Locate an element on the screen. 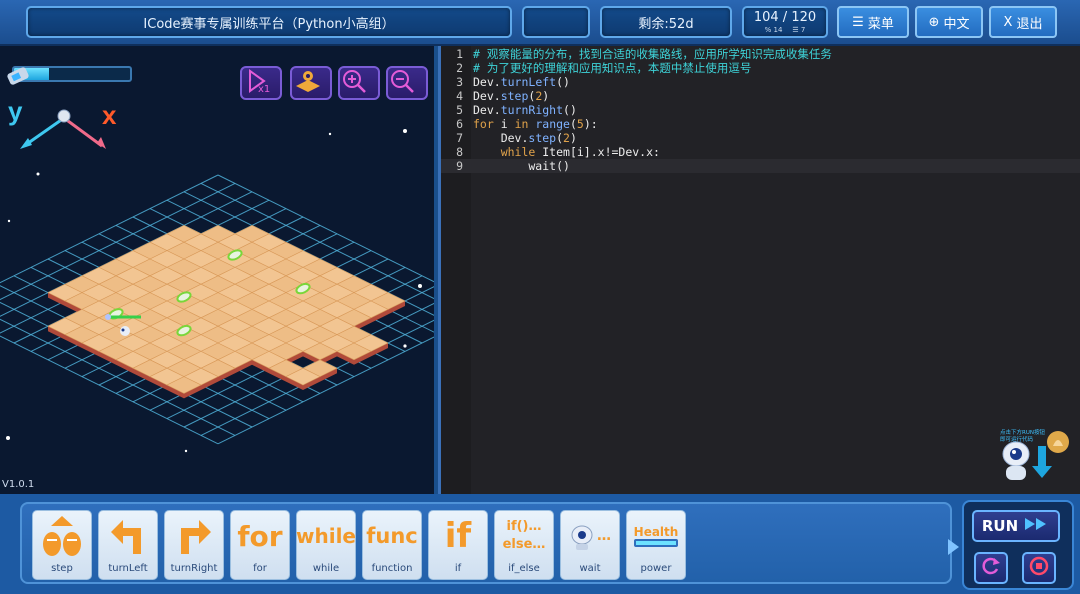 This screenshot has height=594, width=1080. refresh-icon is located at coordinates (991, 568).